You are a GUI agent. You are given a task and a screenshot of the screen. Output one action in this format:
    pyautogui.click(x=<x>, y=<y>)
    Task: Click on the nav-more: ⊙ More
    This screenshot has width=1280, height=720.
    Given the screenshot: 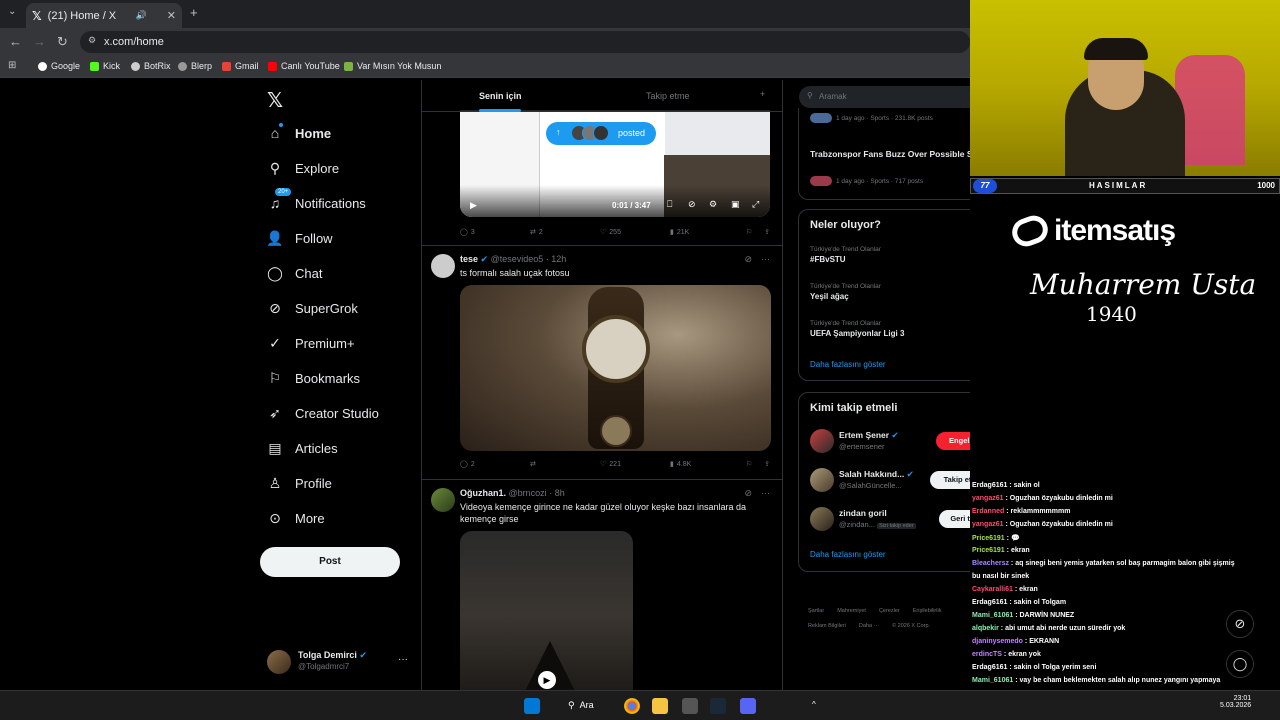 What is the action you would take?
    pyautogui.click(x=296, y=518)
    